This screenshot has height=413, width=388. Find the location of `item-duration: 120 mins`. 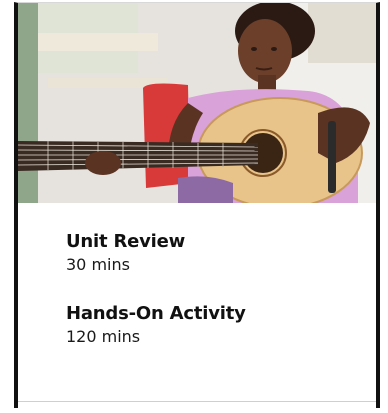

item-duration: 120 mins is located at coordinates (103, 336).